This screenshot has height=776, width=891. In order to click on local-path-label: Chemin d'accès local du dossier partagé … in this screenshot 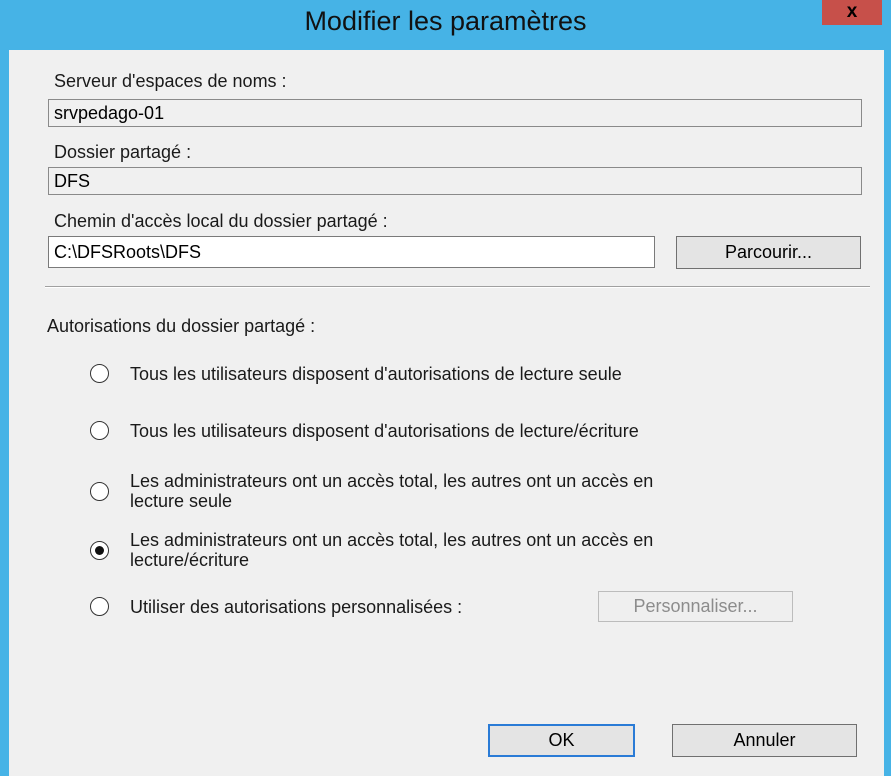, I will do `click(221, 221)`.